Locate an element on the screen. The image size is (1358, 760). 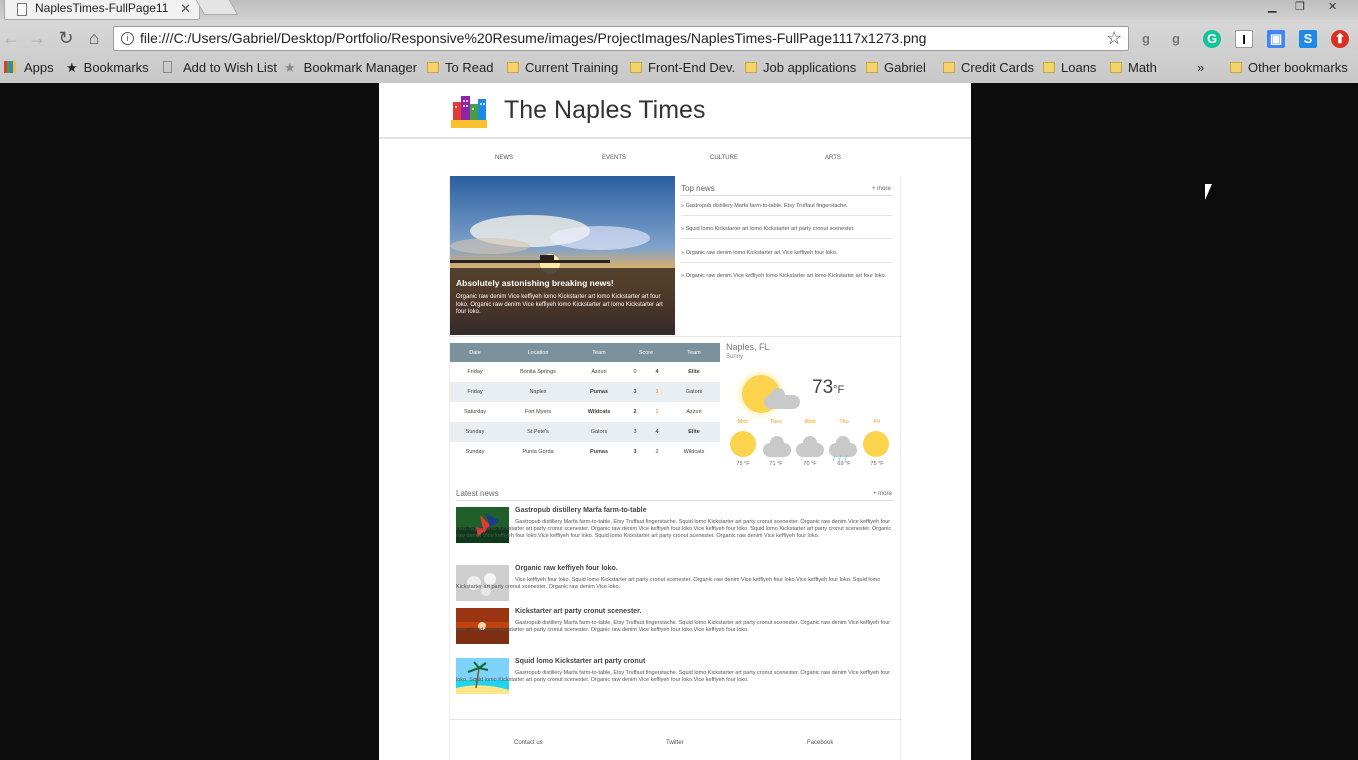
grammarly-icon: G is located at coordinates (1212, 39).